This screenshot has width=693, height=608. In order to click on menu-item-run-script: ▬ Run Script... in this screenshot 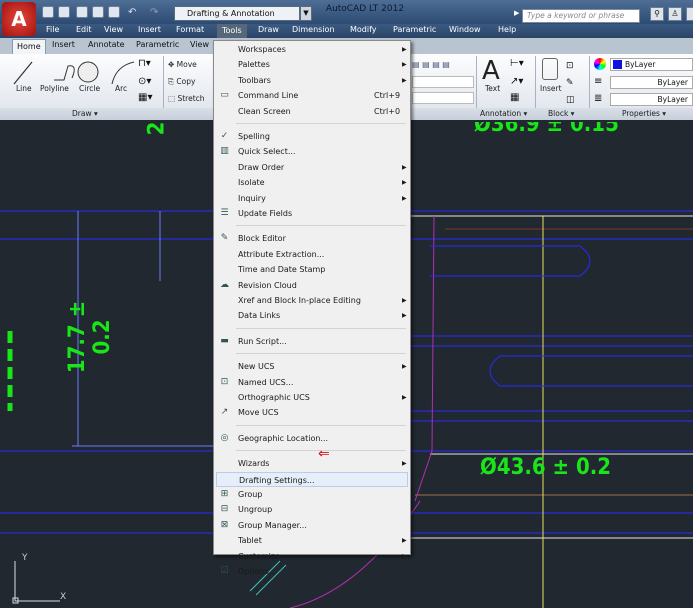, I will do `click(312, 341)`.